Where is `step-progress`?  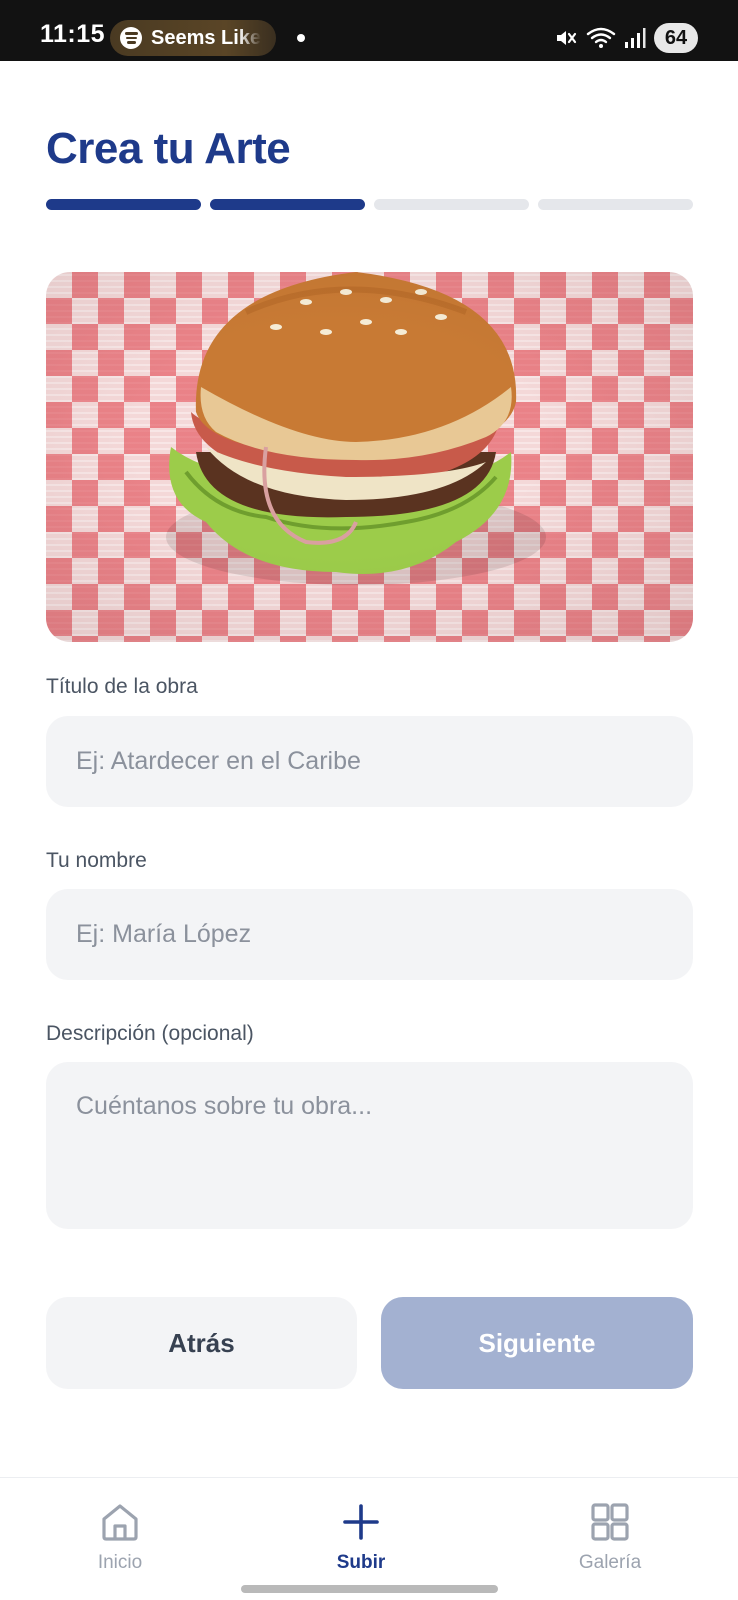 step-progress is located at coordinates (369, 204).